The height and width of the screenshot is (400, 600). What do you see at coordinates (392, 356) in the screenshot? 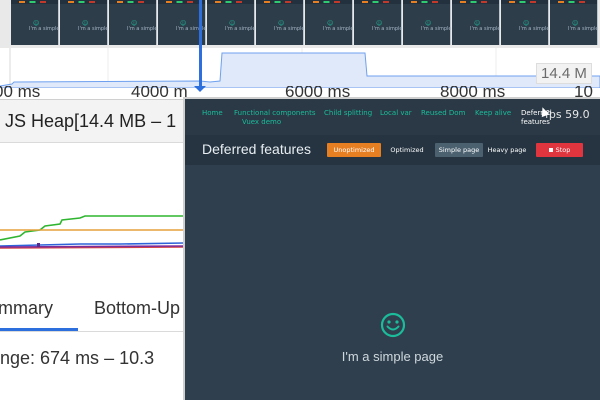
I see `simple-page-message: I'm a simple page` at bounding box center [392, 356].